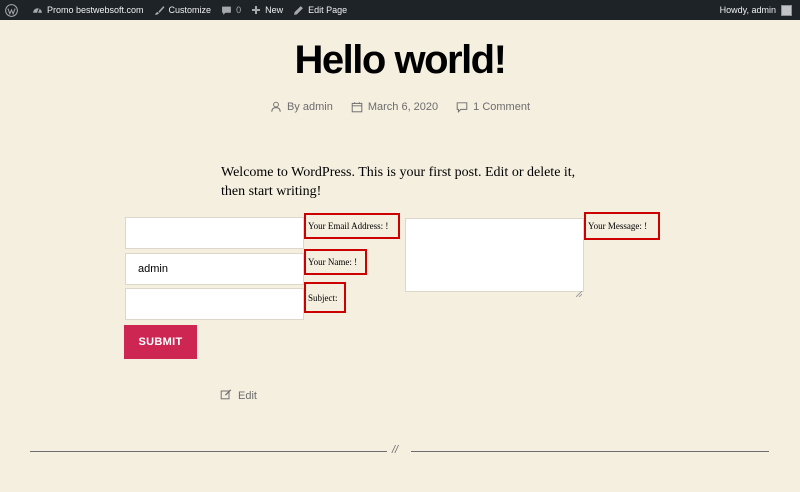 Image resolution: width=800 pixels, height=492 pixels. I want to click on pencil-icon, so click(298, 10).